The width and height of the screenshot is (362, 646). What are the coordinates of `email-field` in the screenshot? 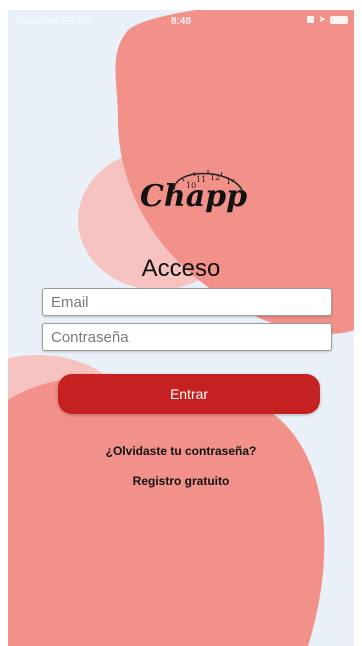 It's located at (187, 302).